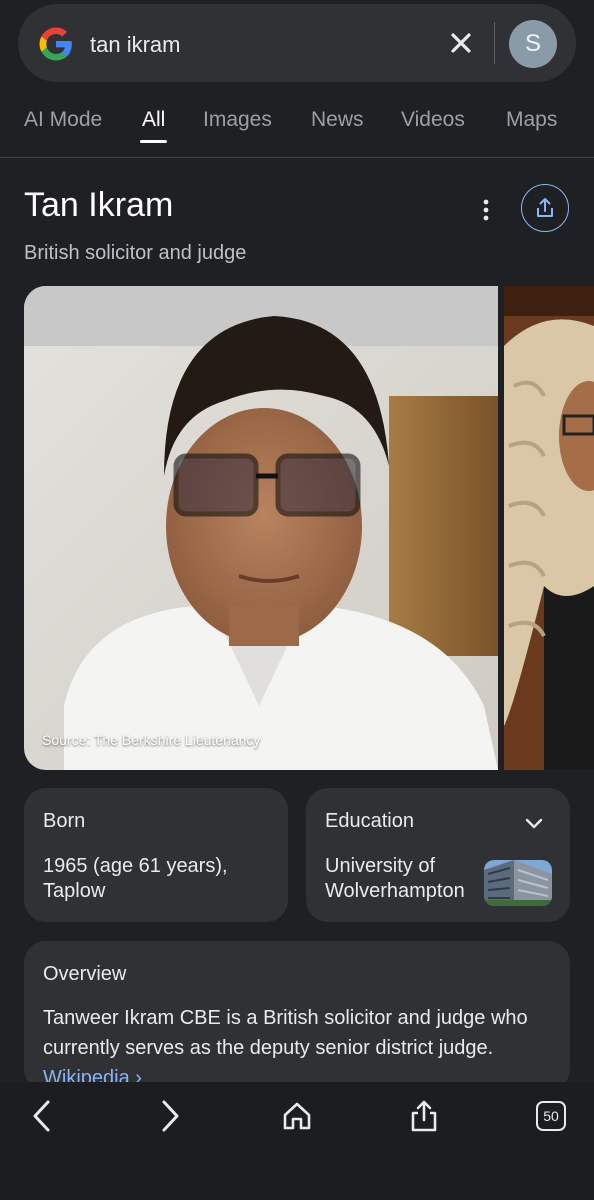 This screenshot has height=1200, width=594. Describe the element at coordinates (533, 44) in the screenshot. I see `avatar: S` at that location.